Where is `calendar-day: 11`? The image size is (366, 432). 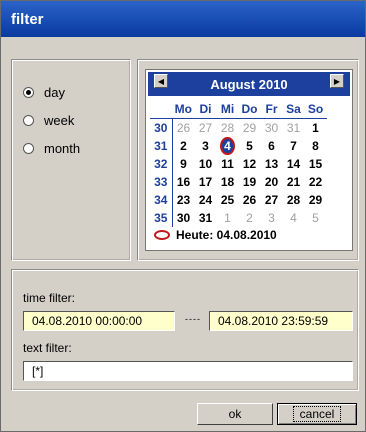
calendar-day: 11 is located at coordinates (228, 164).